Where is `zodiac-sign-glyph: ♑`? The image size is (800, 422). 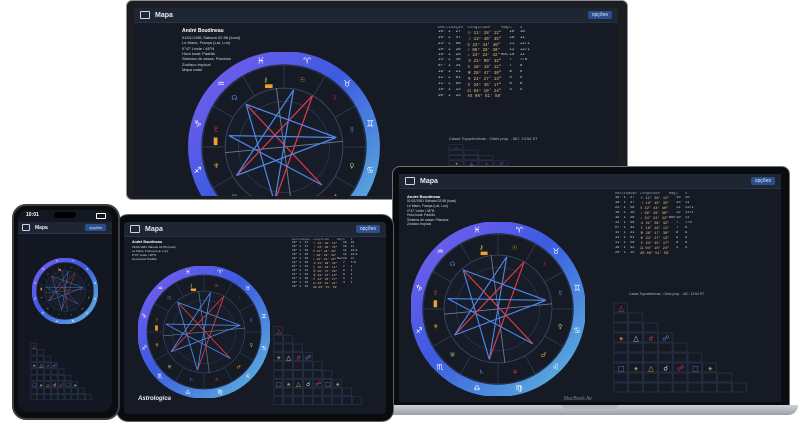 zodiac-sign-glyph: ♑ is located at coordinates (198, 125).